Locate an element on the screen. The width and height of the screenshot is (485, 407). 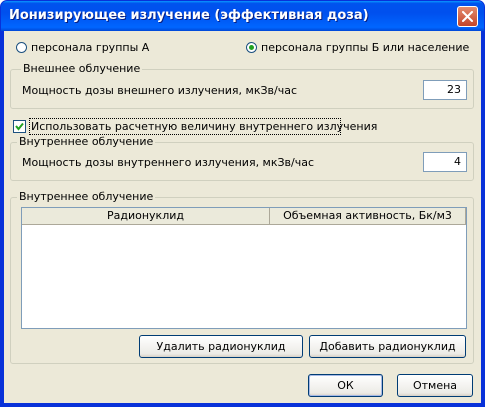
internal-exposure-legend: Внутреннее облучение is located at coordinates (86, 141).